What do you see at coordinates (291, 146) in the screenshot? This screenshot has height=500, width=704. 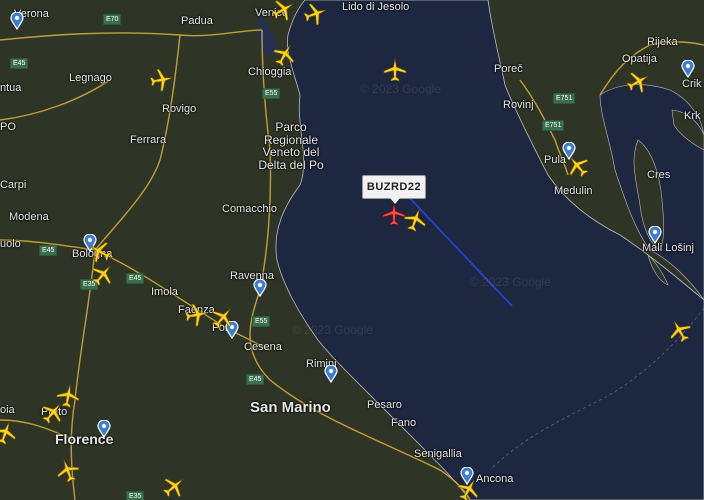 I see `label-parco: Parco Regionale Veneto del Delta del Po` at bounding box center [291, 146].